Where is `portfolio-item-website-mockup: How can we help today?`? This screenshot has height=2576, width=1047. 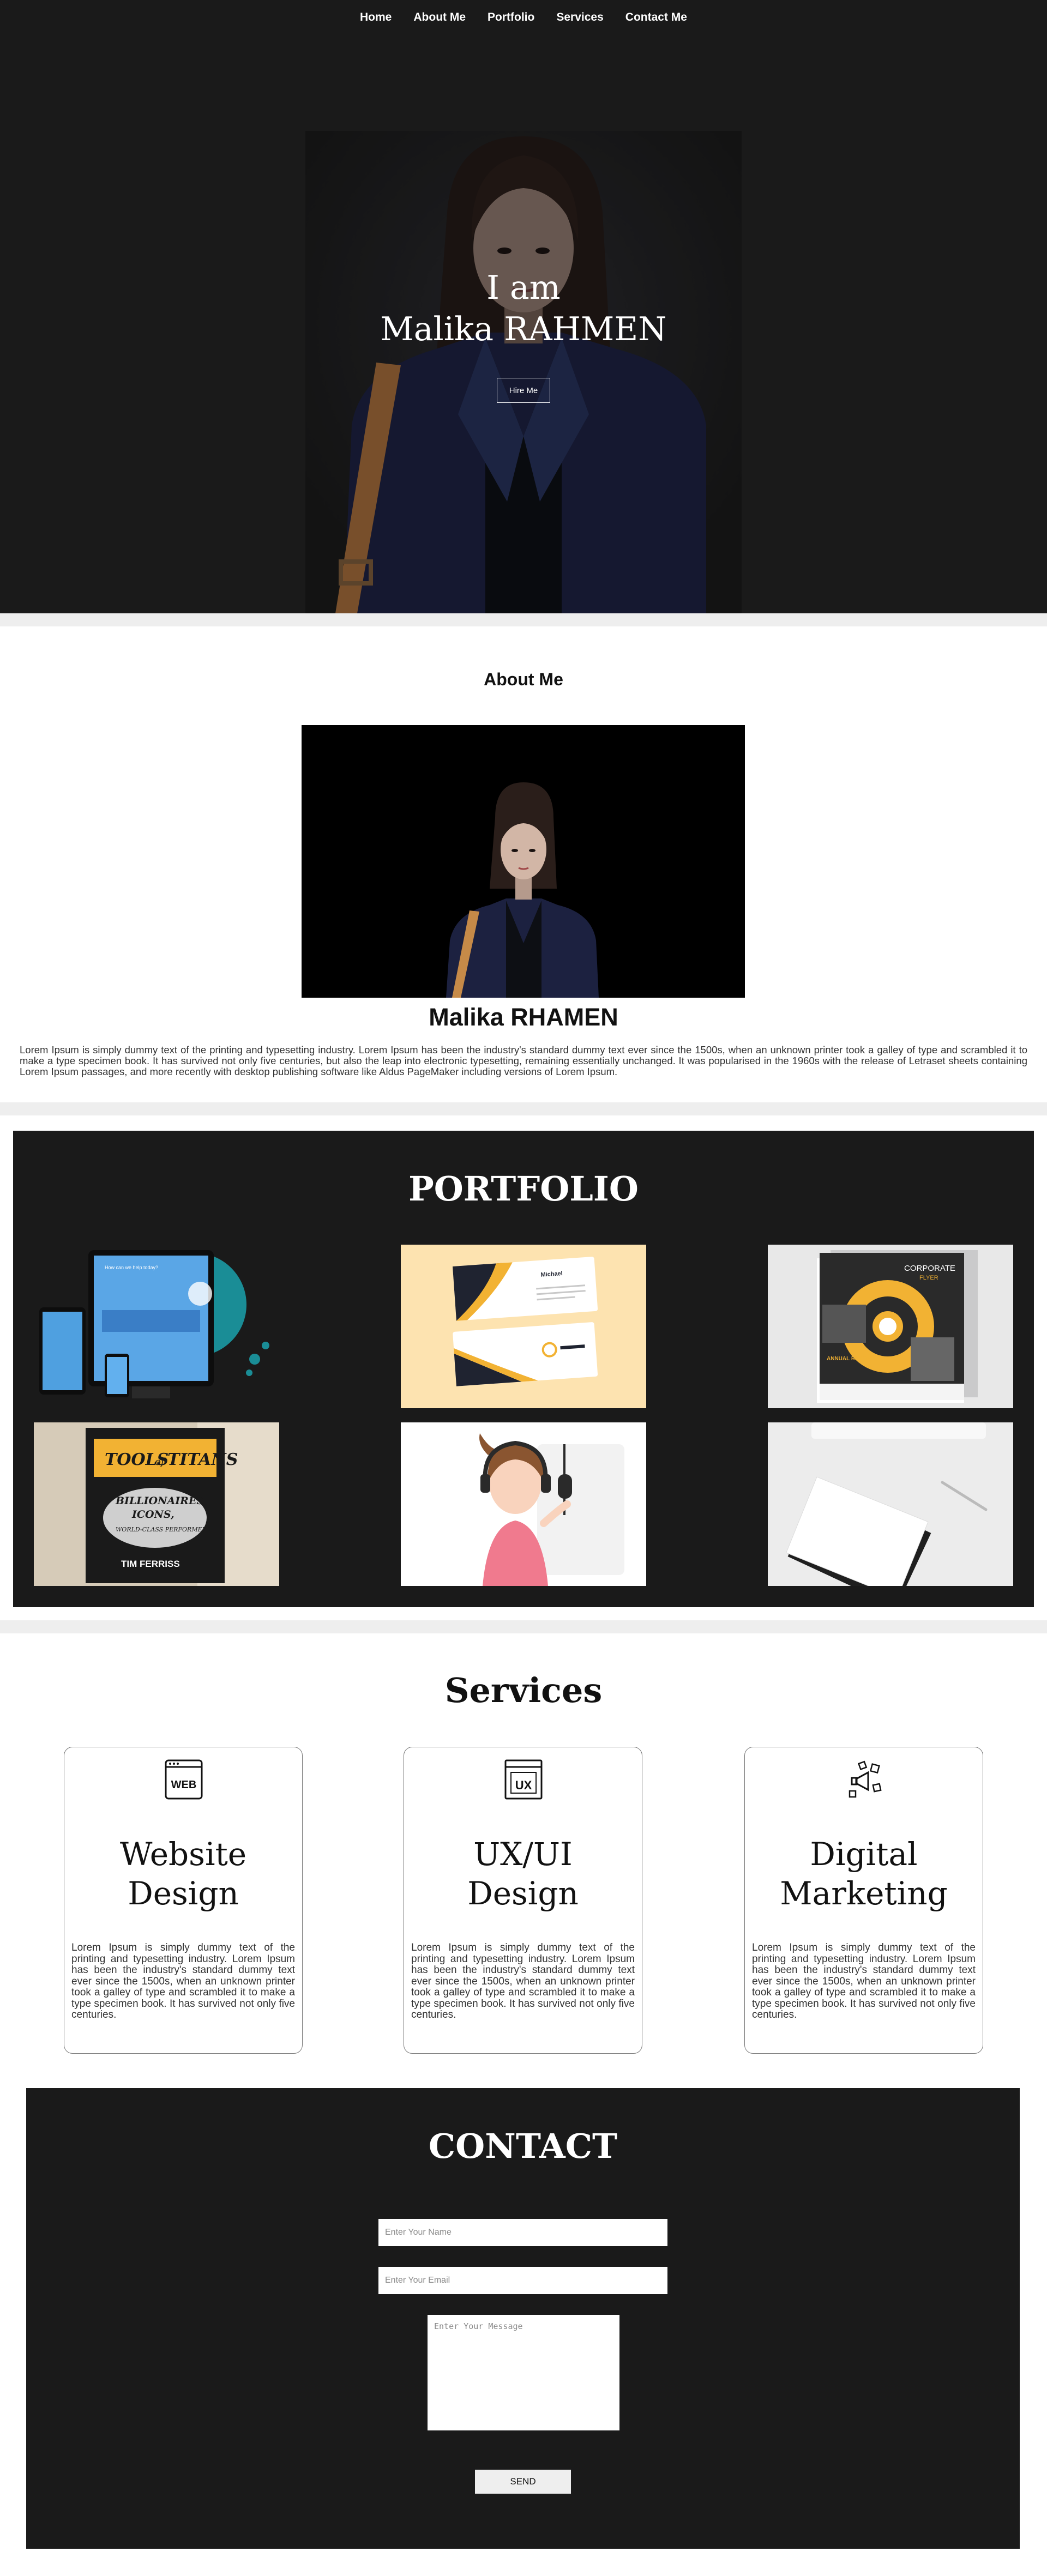
portfolio-item-website-mockup: How can we help today? is located at coordinates (156, 1327).